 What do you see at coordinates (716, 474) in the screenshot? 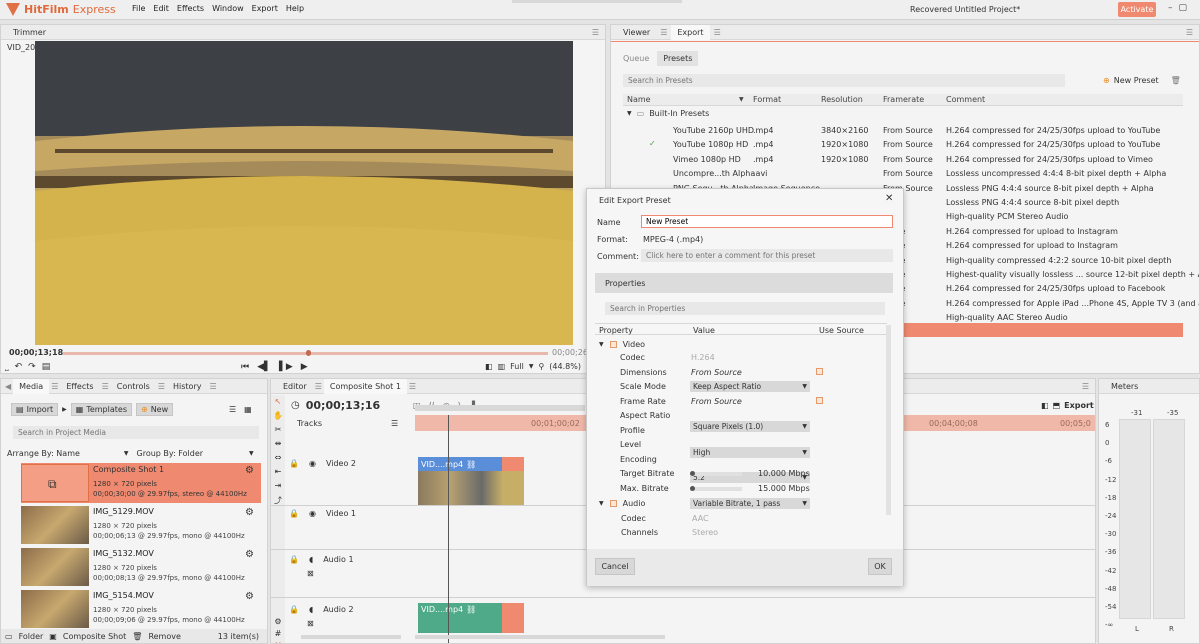
I see `slider-track` at bounding box center [716, 474].